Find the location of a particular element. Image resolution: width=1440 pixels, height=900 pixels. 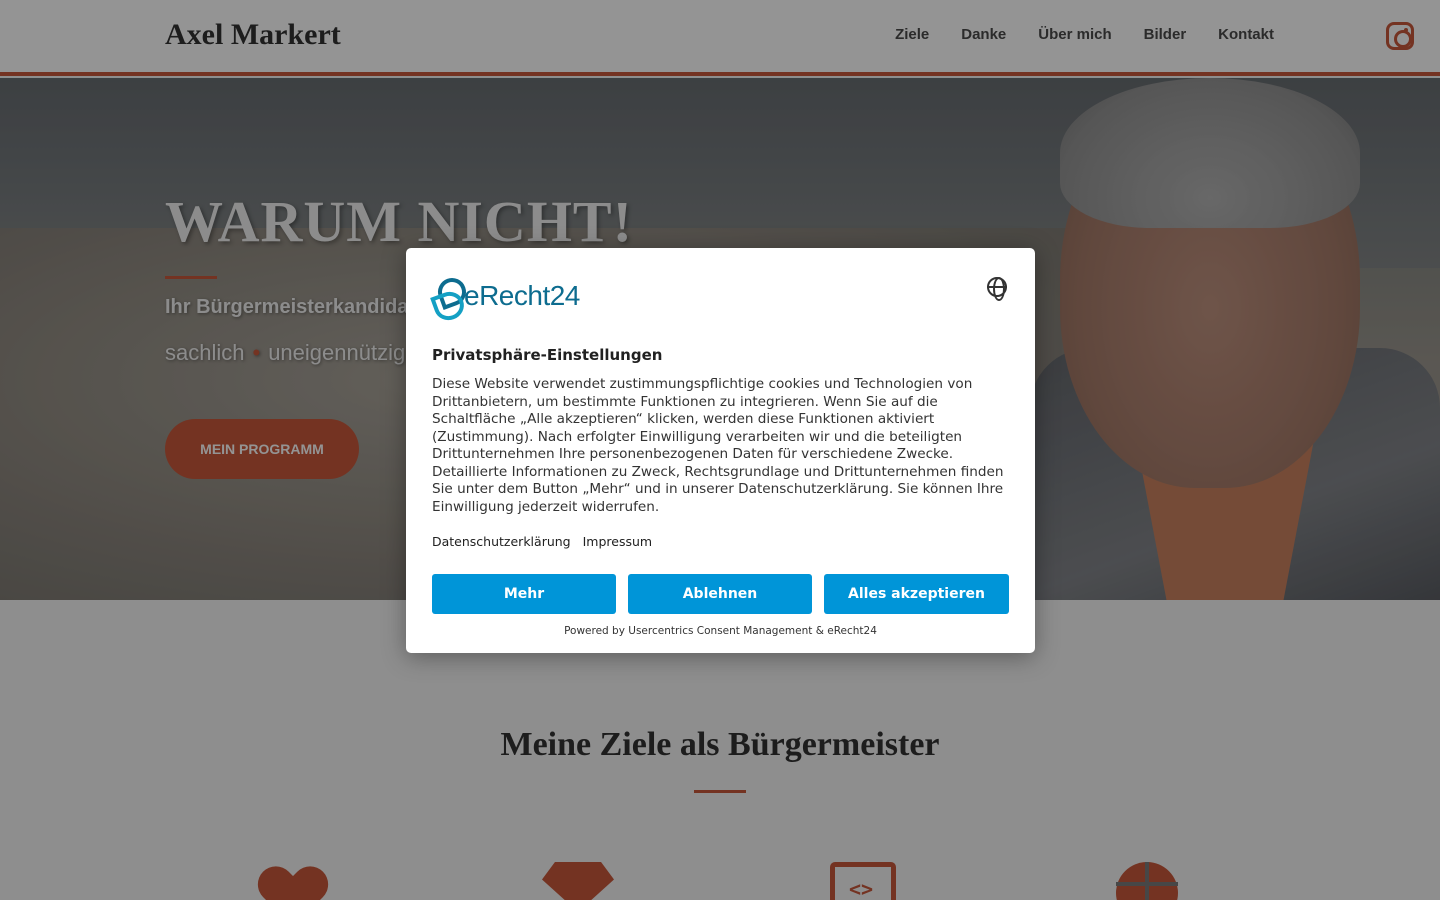

privacy-policy-link: Datenschutzerklärung is located at coordinates (501, 541).